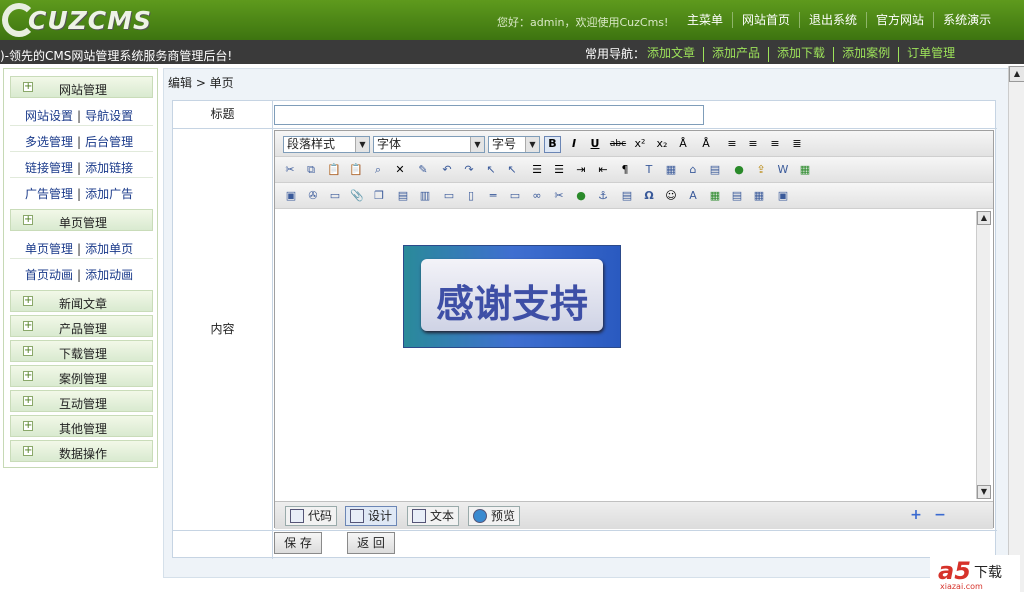 Image resolution: width=1024 pixels, height=592 pixels. Describe the element at coordinates (832, 20) in the screenshot. I see `menu-logout: 退出系统` at that location.